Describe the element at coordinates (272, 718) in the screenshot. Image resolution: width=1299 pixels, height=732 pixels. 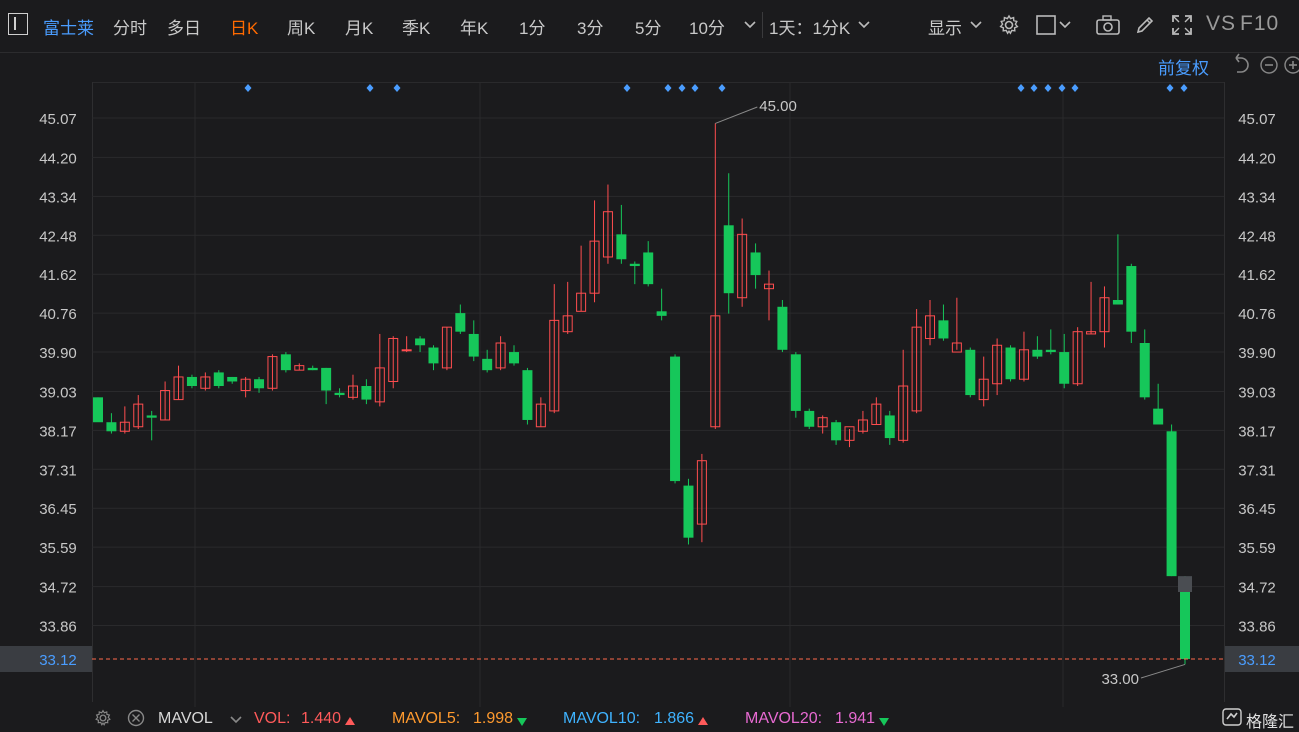
I see `vol-label: VOL:` at that location.